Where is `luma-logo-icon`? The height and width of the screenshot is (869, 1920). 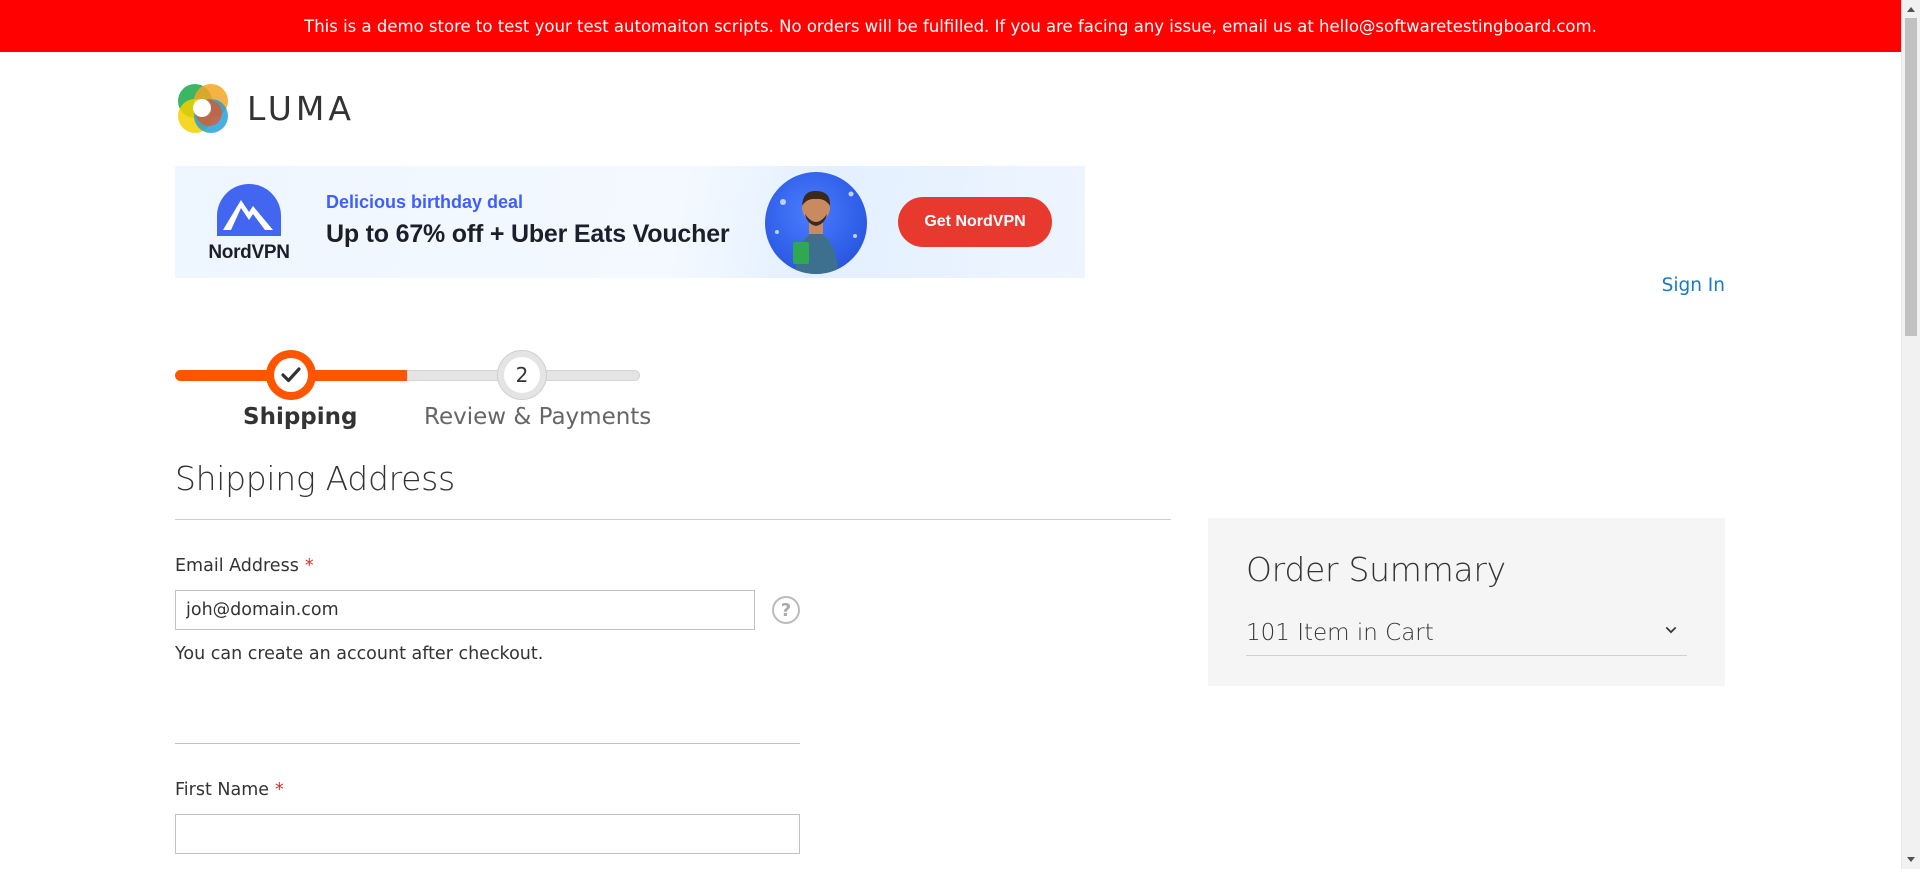
luma-logo-icon is located at coordinates (203, 108).